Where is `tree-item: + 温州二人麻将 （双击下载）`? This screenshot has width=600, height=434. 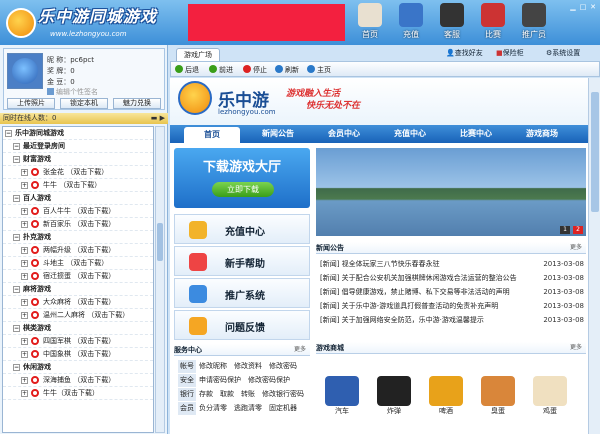 tree-item: + 温州二人麻将 （双击下载） is located at coordinates (78, 315).